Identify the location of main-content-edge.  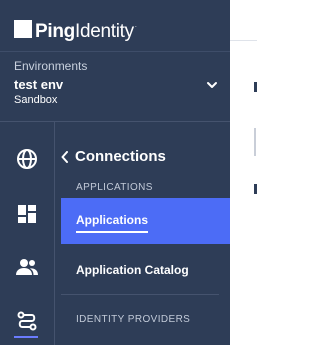
(243, 172).